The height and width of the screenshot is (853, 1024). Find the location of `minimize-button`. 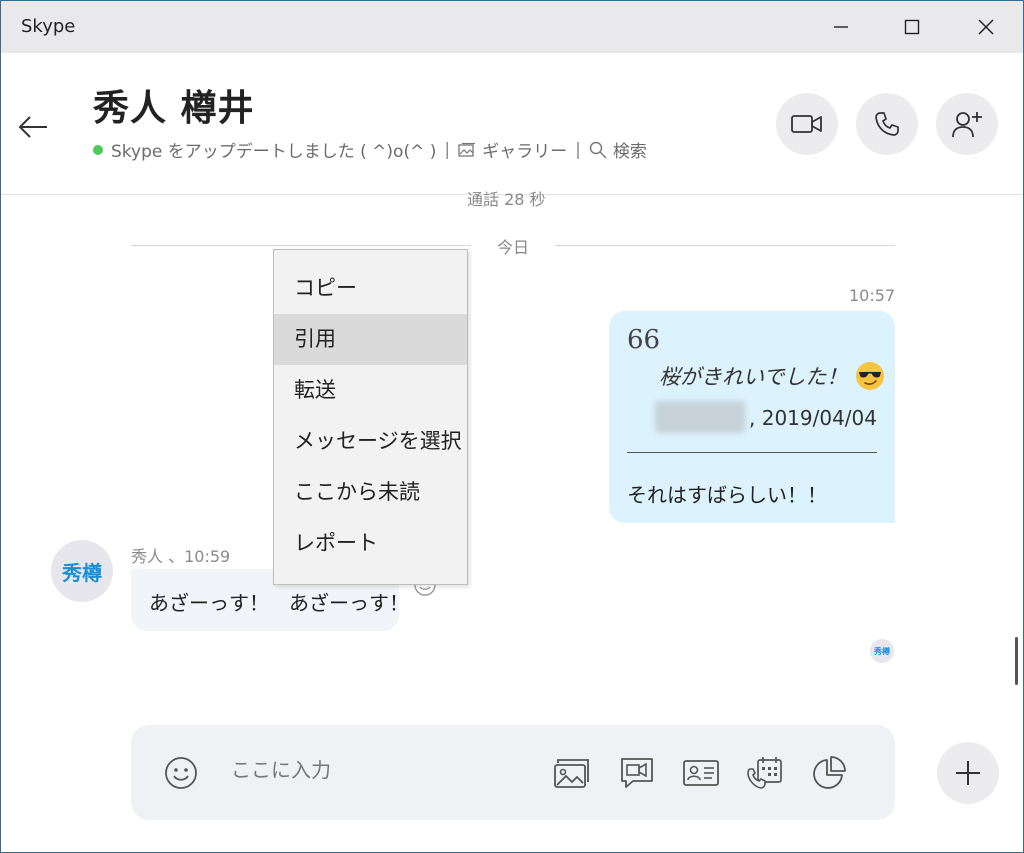

minimize-button is located at coordinates (841, 27).